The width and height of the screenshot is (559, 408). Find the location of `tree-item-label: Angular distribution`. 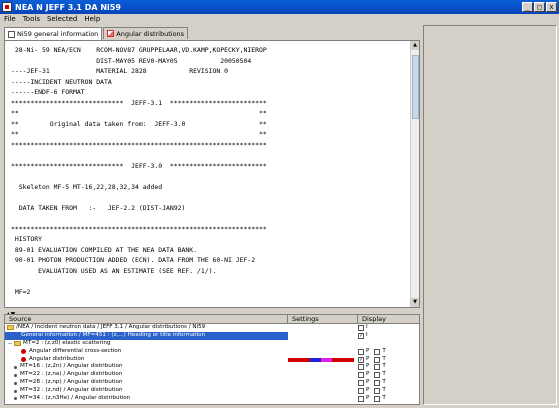

tree-item-label: Angular distribution is located at coordinates (57, 358).